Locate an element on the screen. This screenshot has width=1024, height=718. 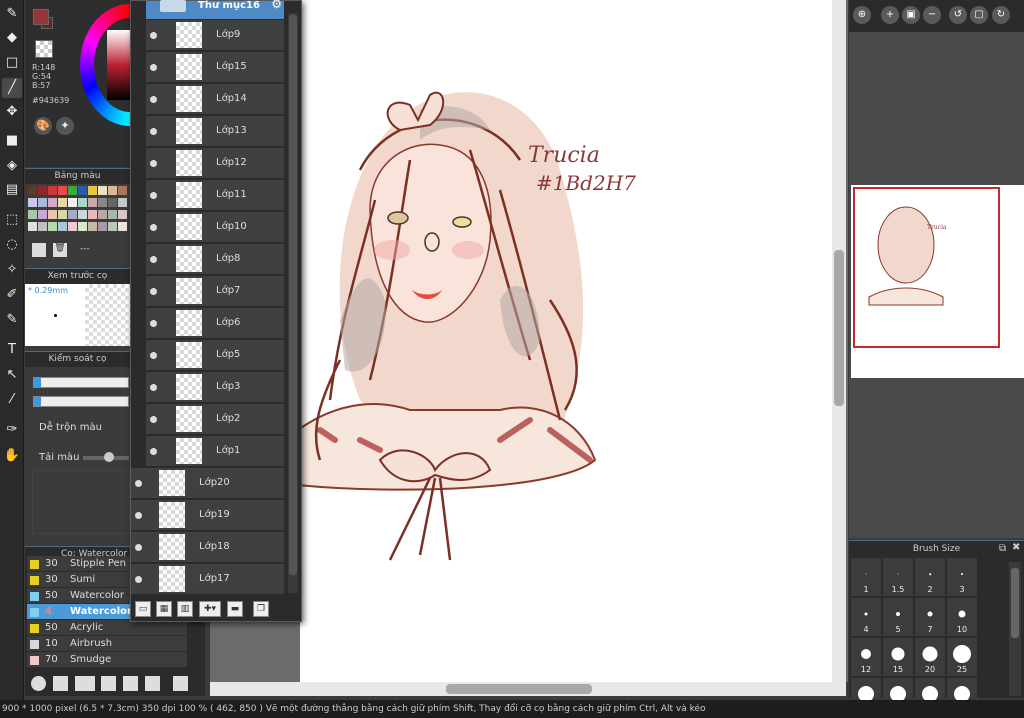
reset-rotation-icon: ▢ is located at coordinates (979, 15).